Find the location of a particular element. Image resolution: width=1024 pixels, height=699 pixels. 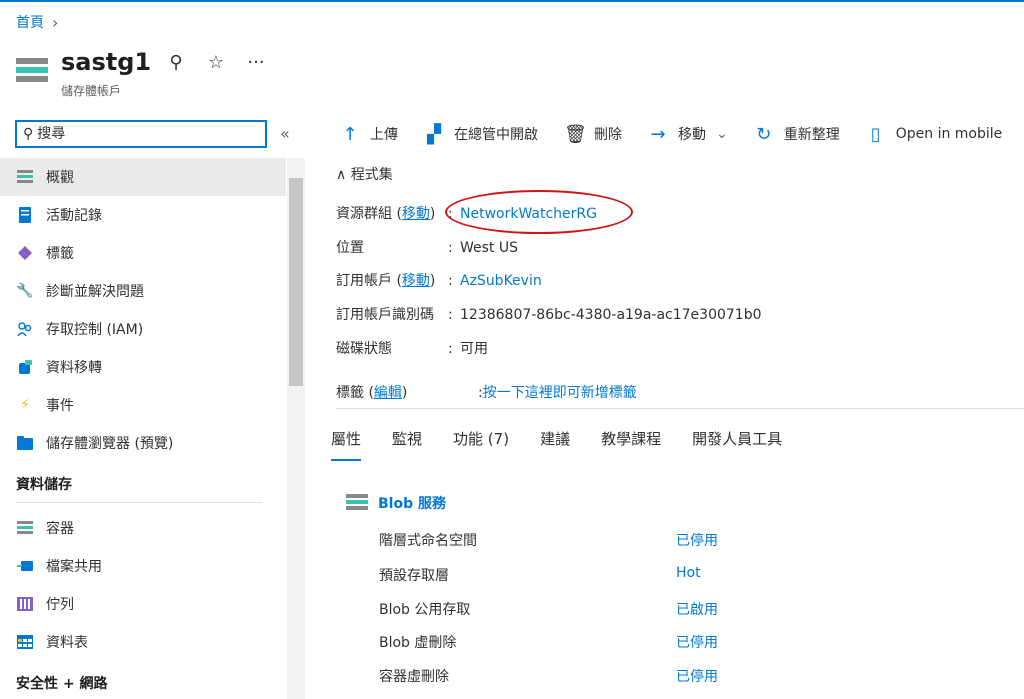

upload-button: ↑ 上傳 is located at coordinates (369, 134).